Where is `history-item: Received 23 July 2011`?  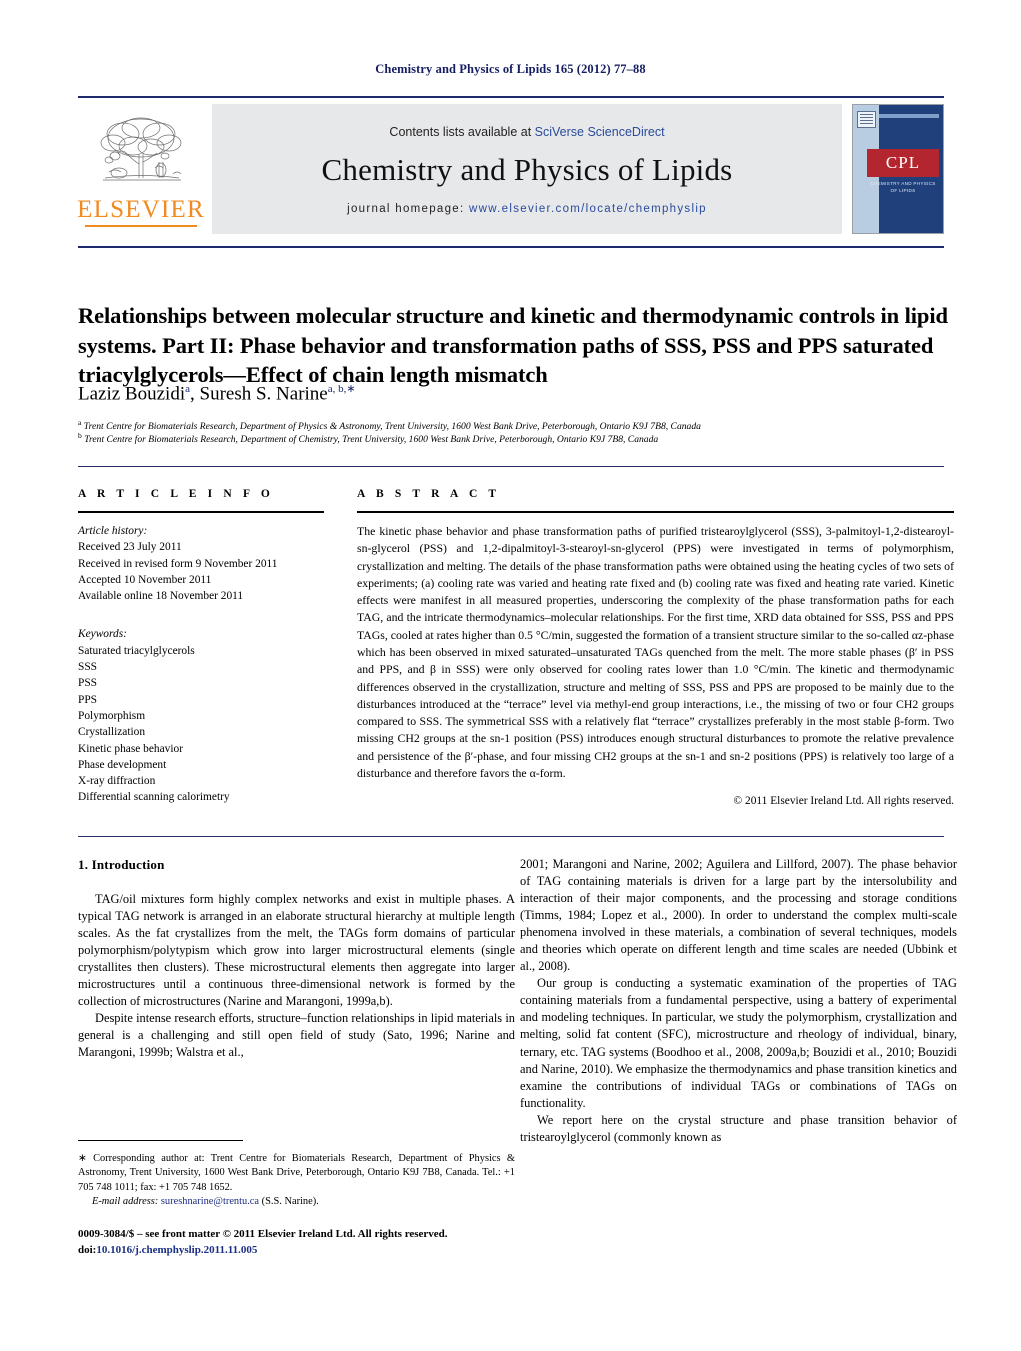
history-item: Received 23 July 2011 is located at coordinates (130, 547).